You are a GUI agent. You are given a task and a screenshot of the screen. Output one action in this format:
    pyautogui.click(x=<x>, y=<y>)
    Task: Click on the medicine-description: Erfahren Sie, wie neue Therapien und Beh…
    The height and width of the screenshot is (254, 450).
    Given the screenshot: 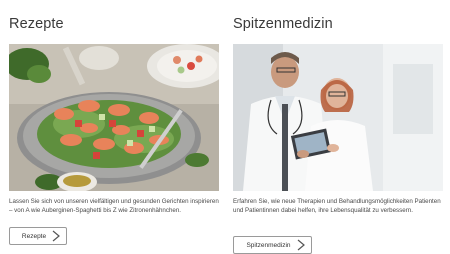 What is the action you would take?
    pyautogui.click(x=337, y=206)
    